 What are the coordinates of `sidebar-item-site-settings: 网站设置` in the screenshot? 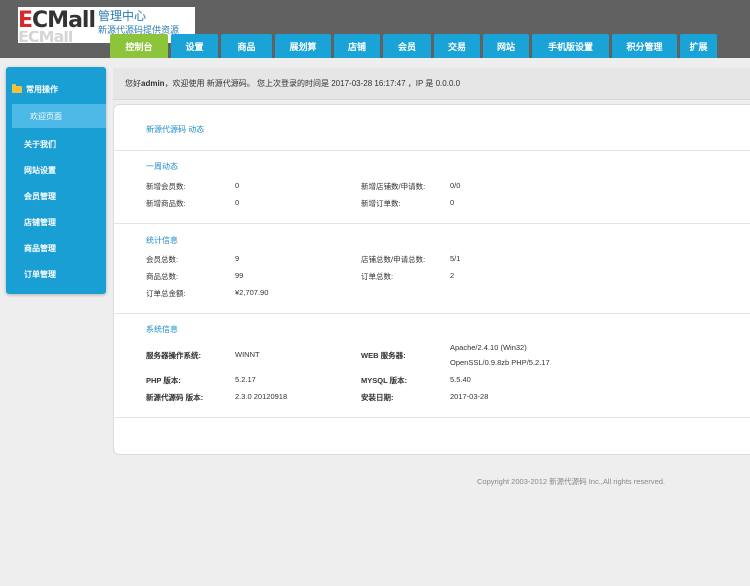 It's located at (56, 170).